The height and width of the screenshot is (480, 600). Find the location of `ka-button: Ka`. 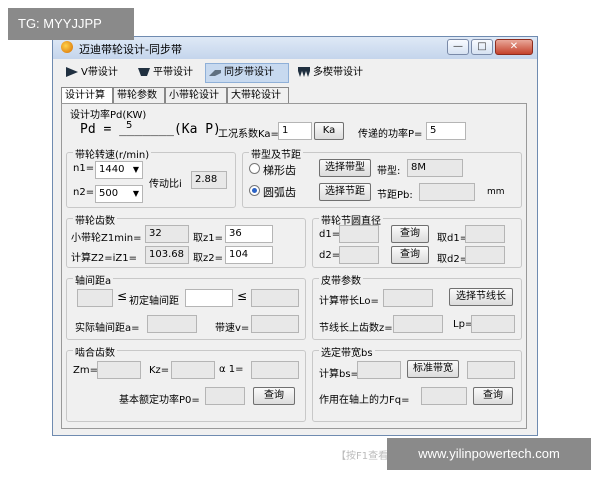

ka-button: Ka is located at coordinates (329, 131).